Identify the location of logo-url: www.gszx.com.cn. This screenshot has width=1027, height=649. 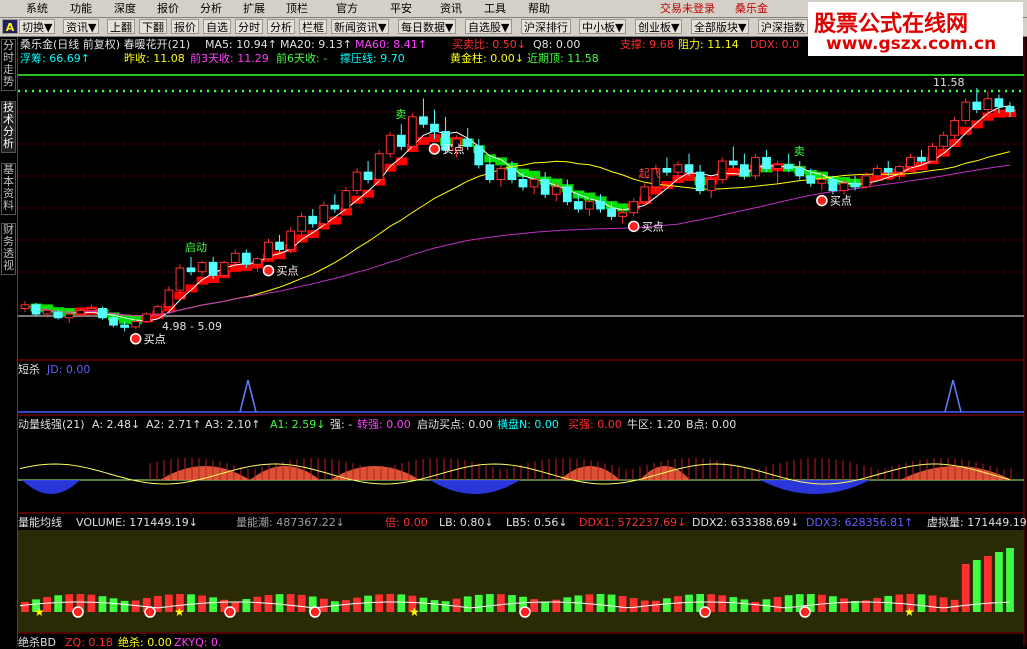
(911, 44).